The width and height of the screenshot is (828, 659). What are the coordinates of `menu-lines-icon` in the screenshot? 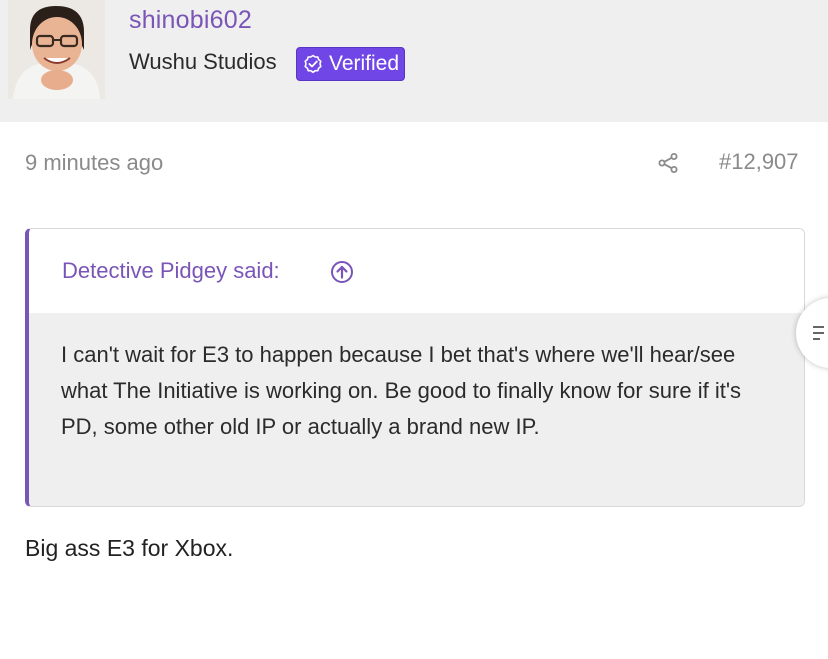 It's located at (818, 333).